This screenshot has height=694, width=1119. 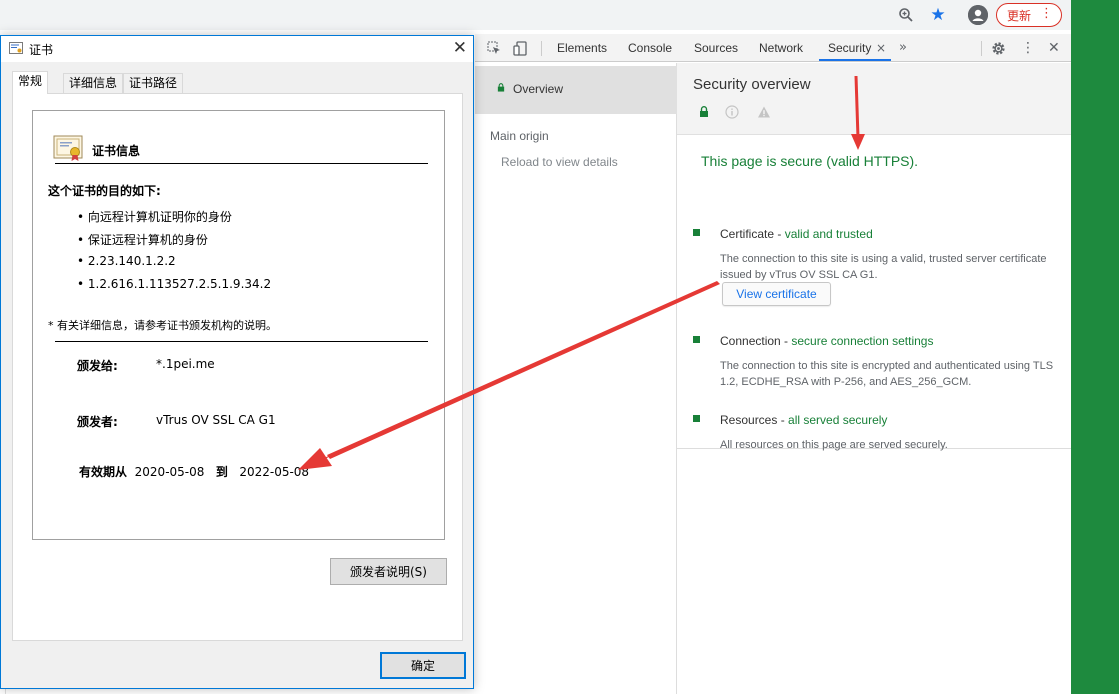 I want to click on account-avatar-icon, so click(x=978, y=15).